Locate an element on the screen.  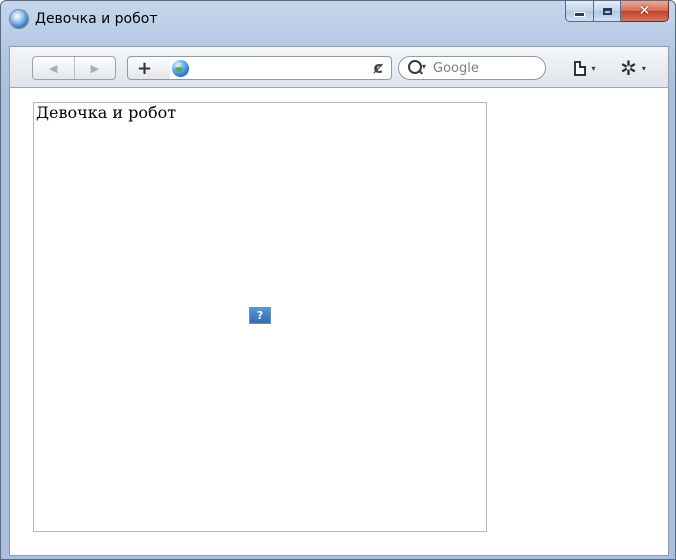
address-bar: ȼ is located at coordinates (281, 68).